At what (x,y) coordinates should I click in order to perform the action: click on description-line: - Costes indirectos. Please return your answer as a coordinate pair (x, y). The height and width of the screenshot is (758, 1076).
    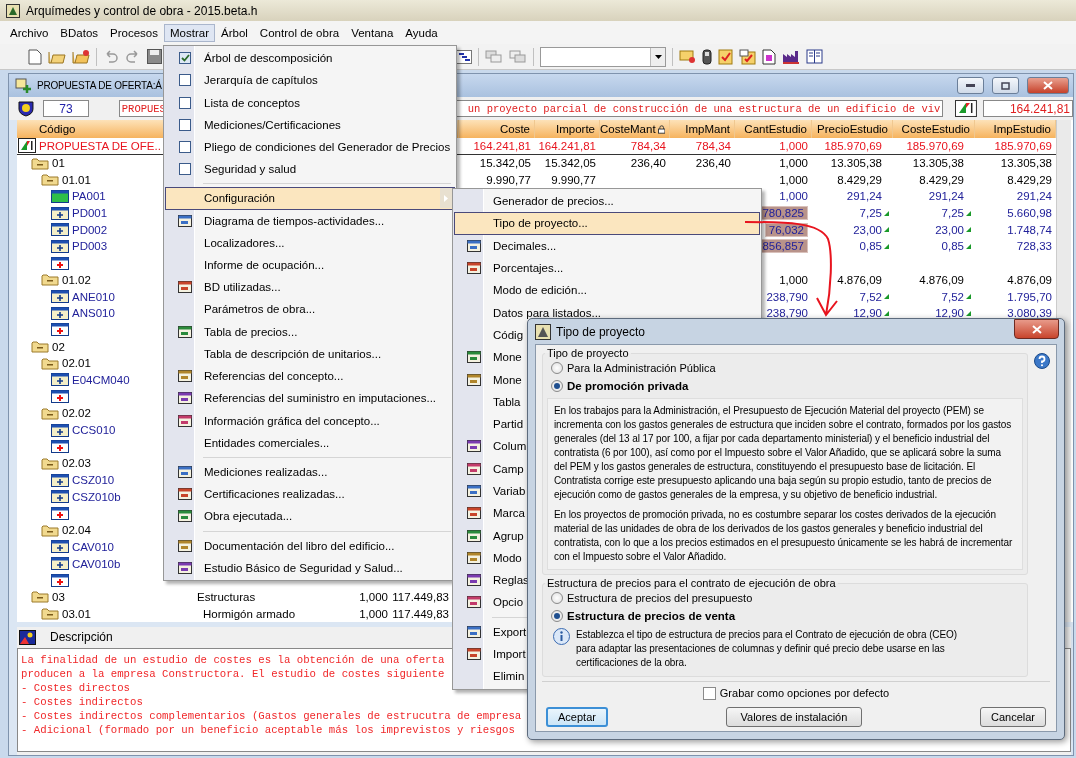
    Looking at the image, I should click on (82, 701).